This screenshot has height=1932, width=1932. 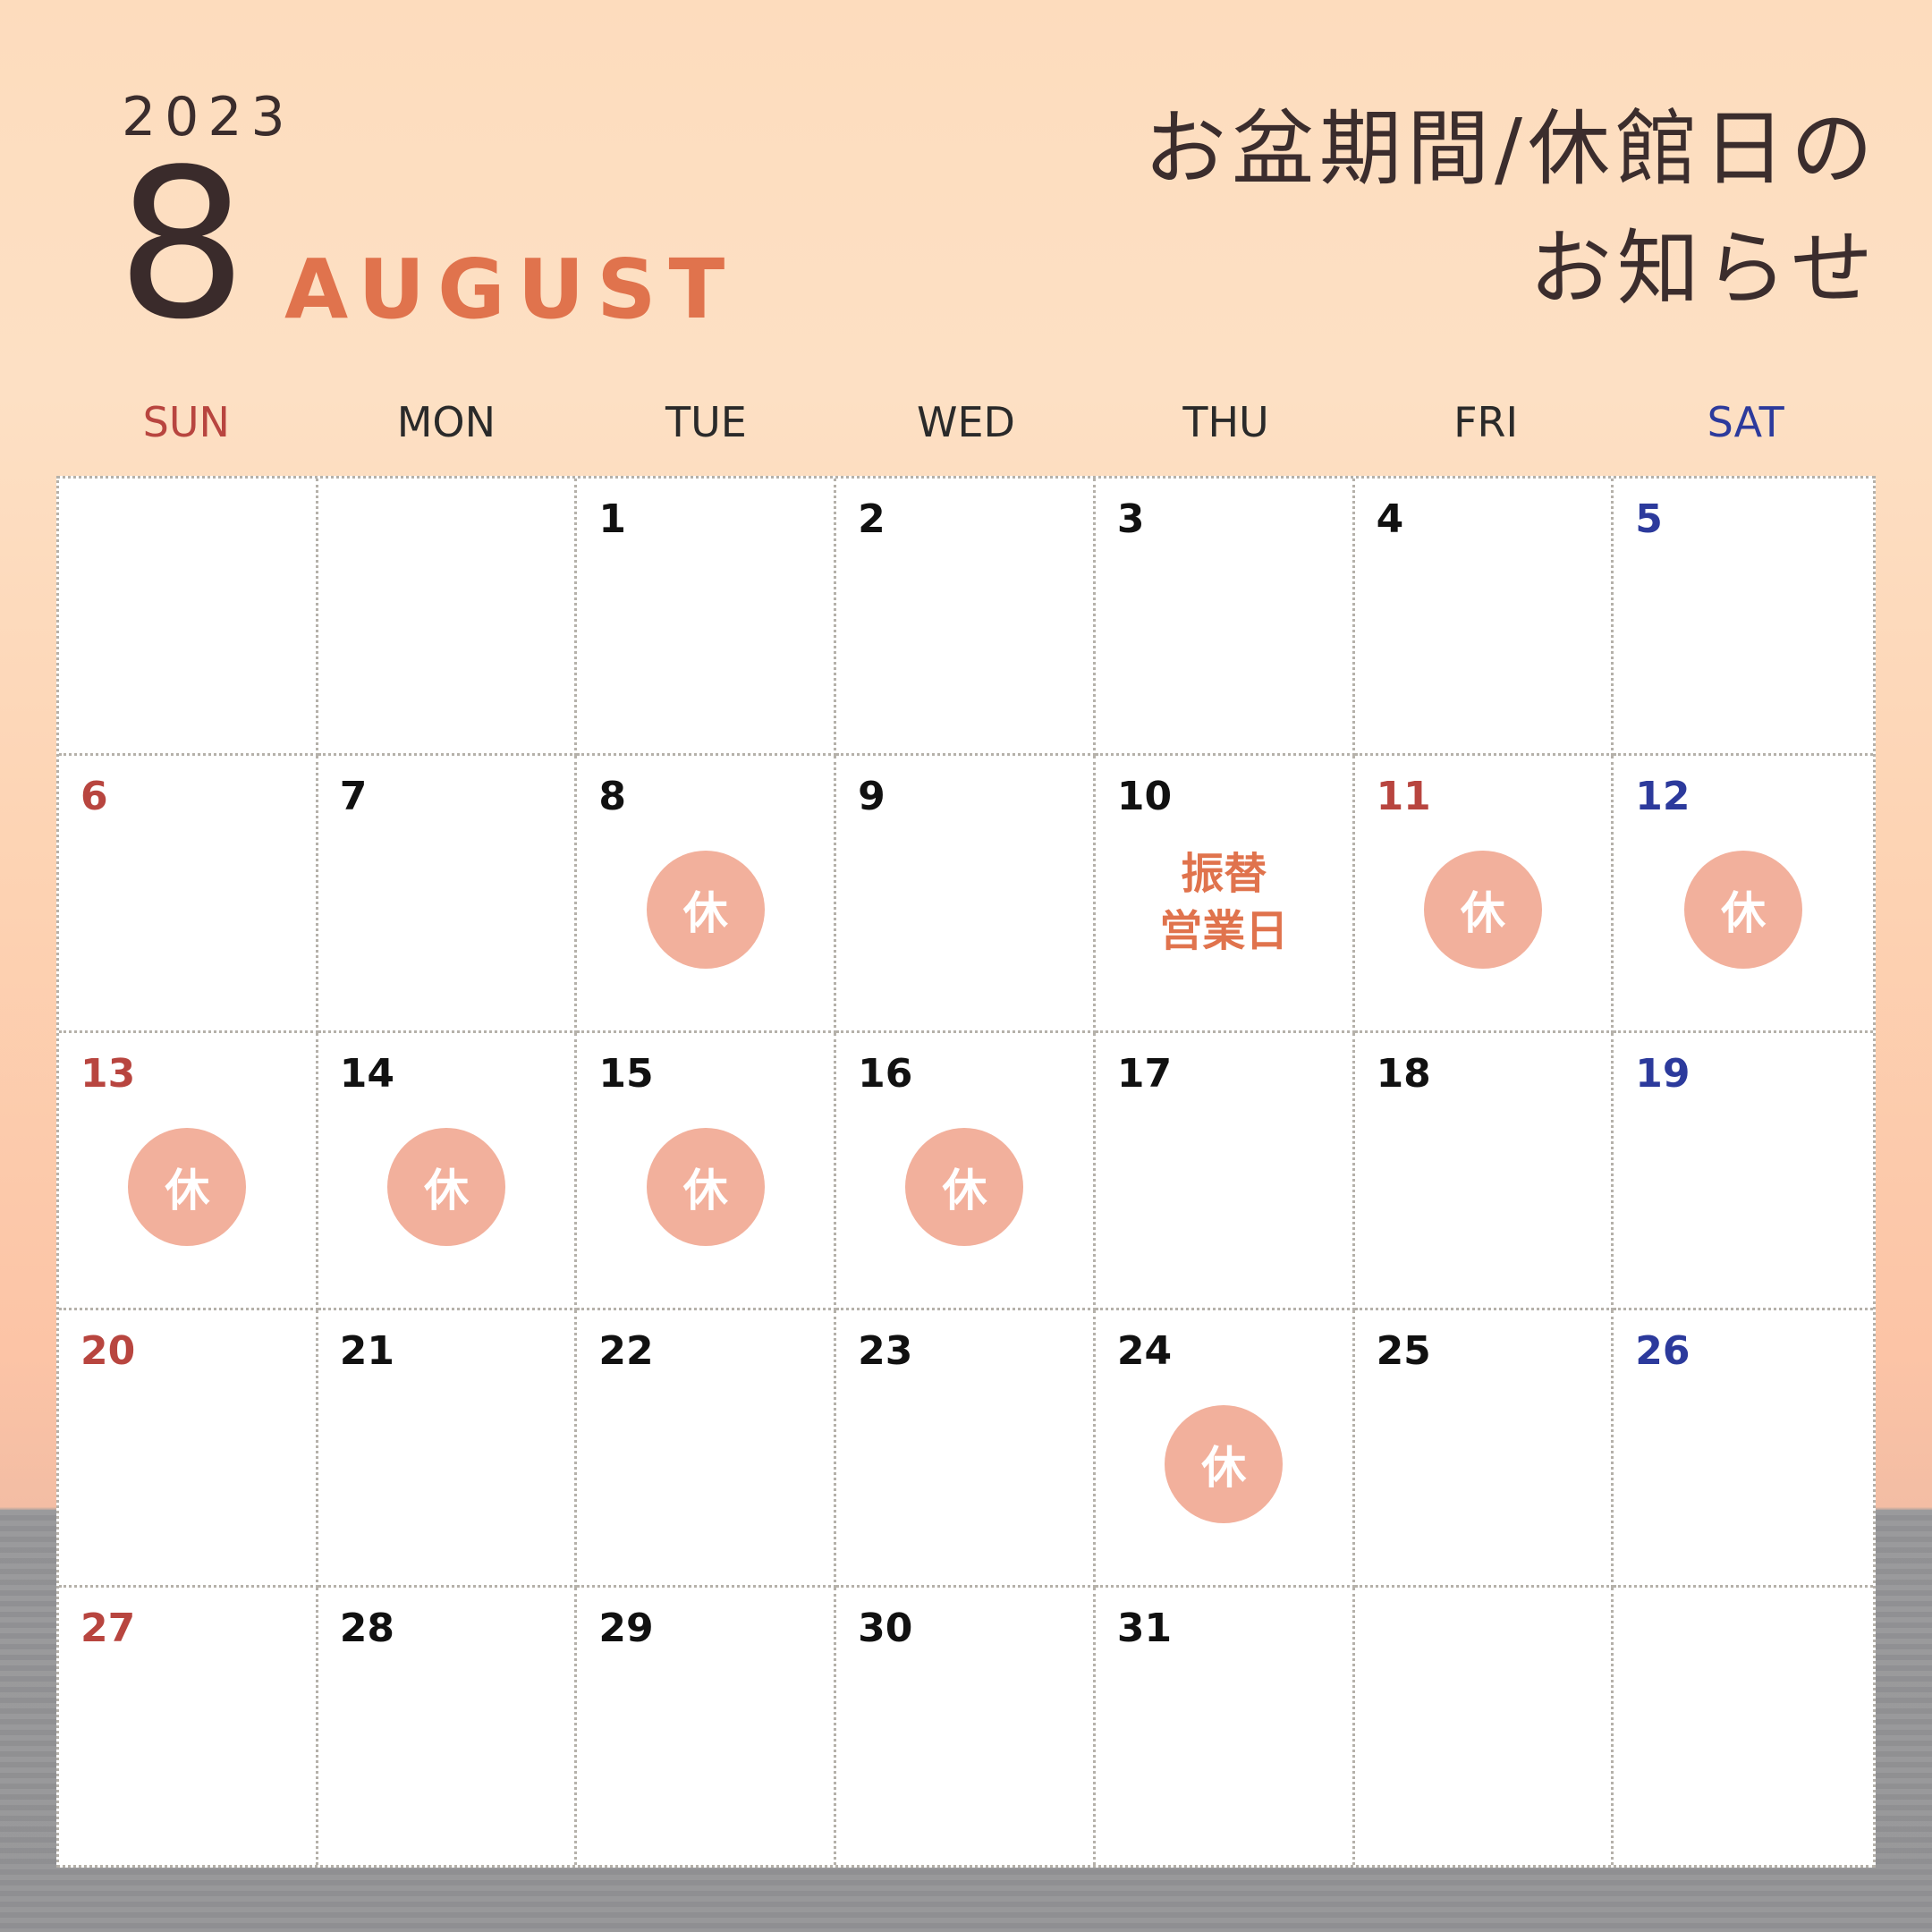 I want to click on calendar-cell: 15 休, so click(x=707, y=1171).